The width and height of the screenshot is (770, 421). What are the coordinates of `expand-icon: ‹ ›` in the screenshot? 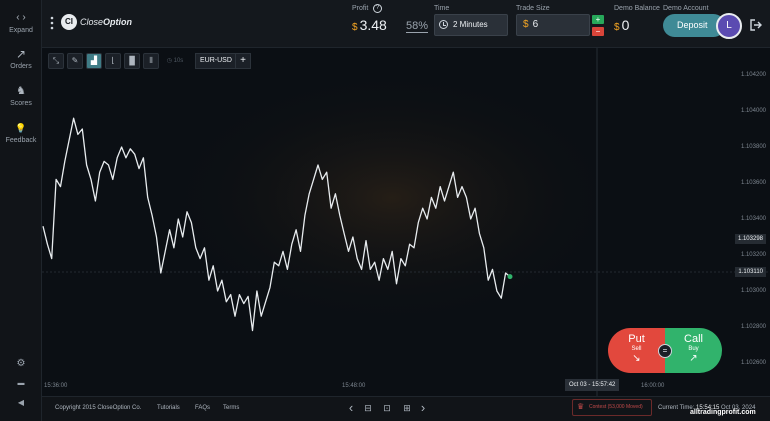 It's located at (21, 17).